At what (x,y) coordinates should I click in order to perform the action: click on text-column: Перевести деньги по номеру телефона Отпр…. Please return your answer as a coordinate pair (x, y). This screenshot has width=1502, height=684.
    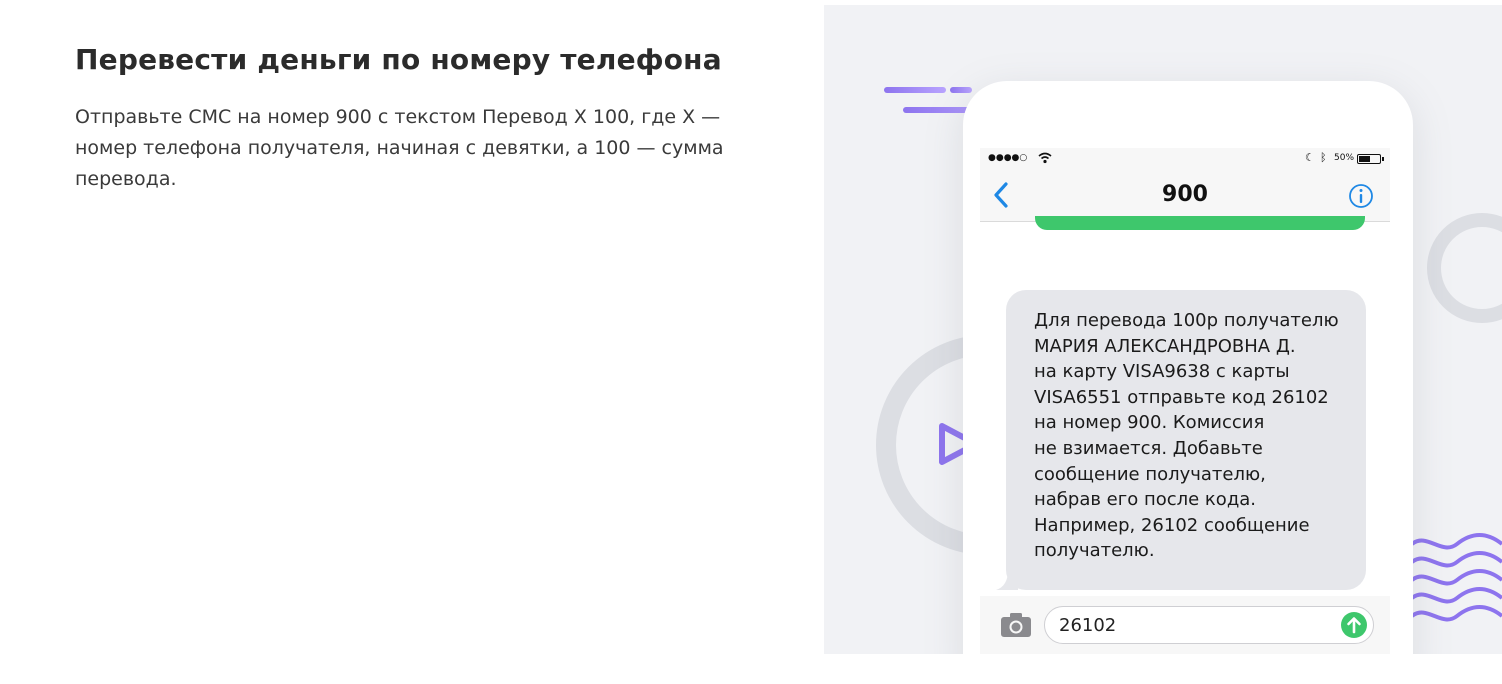
    Looking at the image, I should click on (420, 117).